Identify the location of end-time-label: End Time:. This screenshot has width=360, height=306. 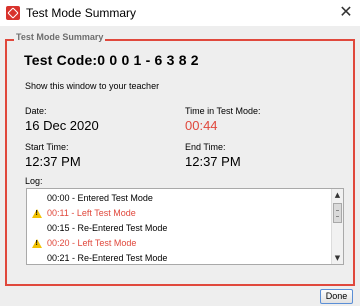
(205, 147).